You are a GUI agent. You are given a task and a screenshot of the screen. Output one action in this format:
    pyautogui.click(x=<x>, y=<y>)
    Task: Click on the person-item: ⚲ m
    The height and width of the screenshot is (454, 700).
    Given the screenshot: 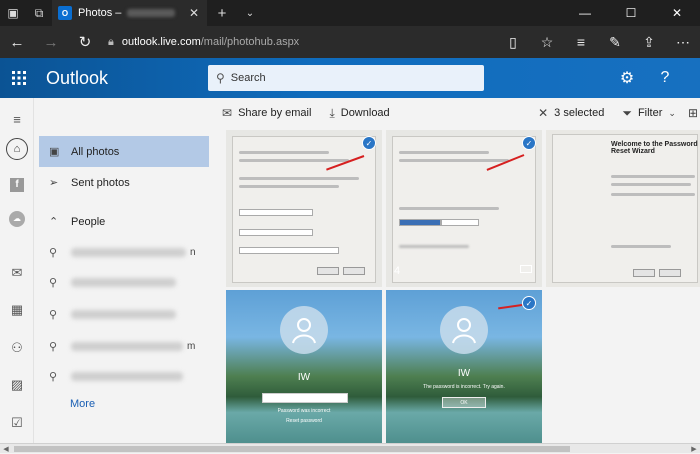 What is the action you would take?
    pyautogui.click(x=124, y=346)
    